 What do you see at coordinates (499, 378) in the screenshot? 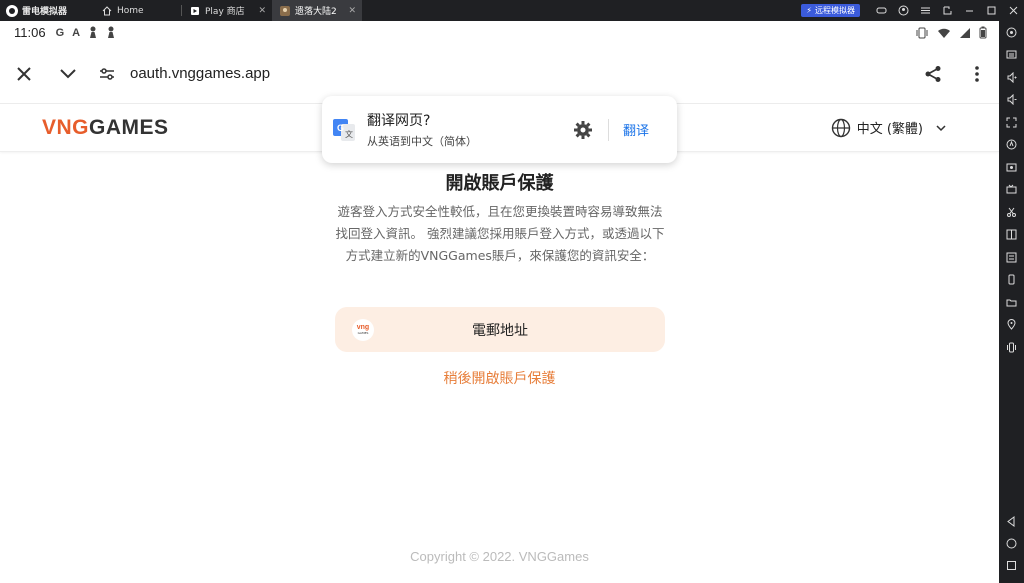
I see `enable-later-link: 稍後開啟賬戶保護` at bounding box center [499, 378].